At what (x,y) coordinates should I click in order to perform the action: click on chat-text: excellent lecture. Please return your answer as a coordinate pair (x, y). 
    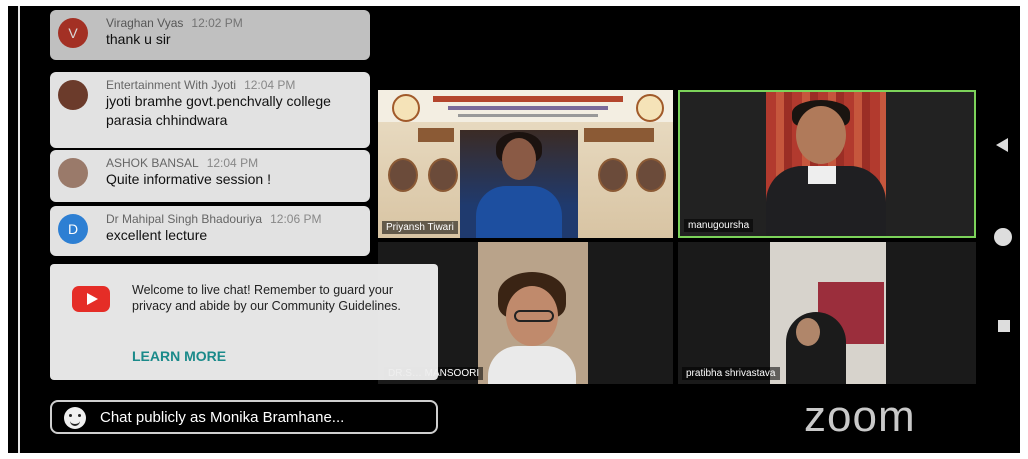
    Looking at the image, I should click on (157, 235).